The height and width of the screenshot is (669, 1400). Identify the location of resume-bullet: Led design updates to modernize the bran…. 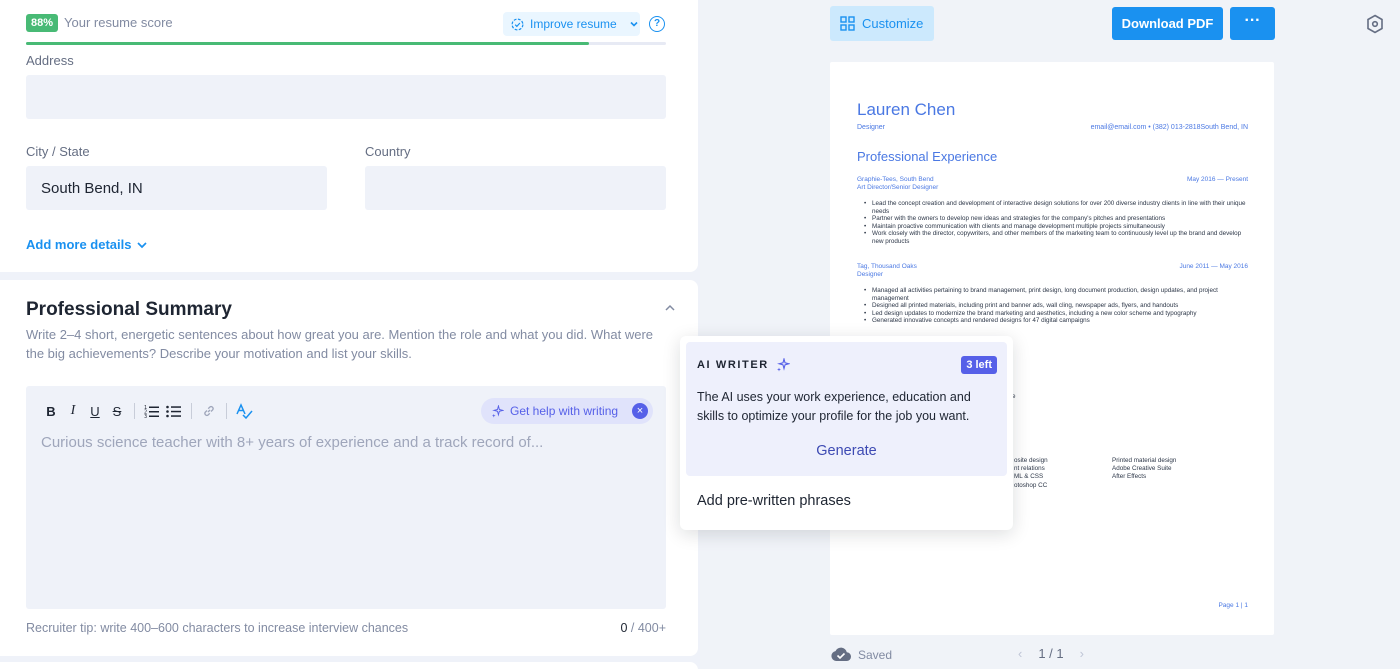
(1056, 314).